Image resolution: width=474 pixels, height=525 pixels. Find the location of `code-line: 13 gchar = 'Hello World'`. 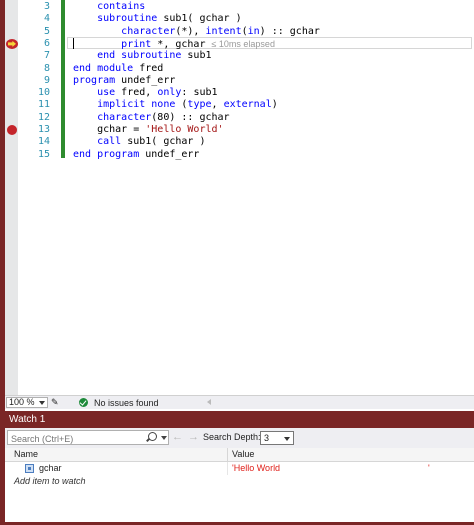

code-line: 13 gchar = 'Hello World' is located at coordinates (239, 130).